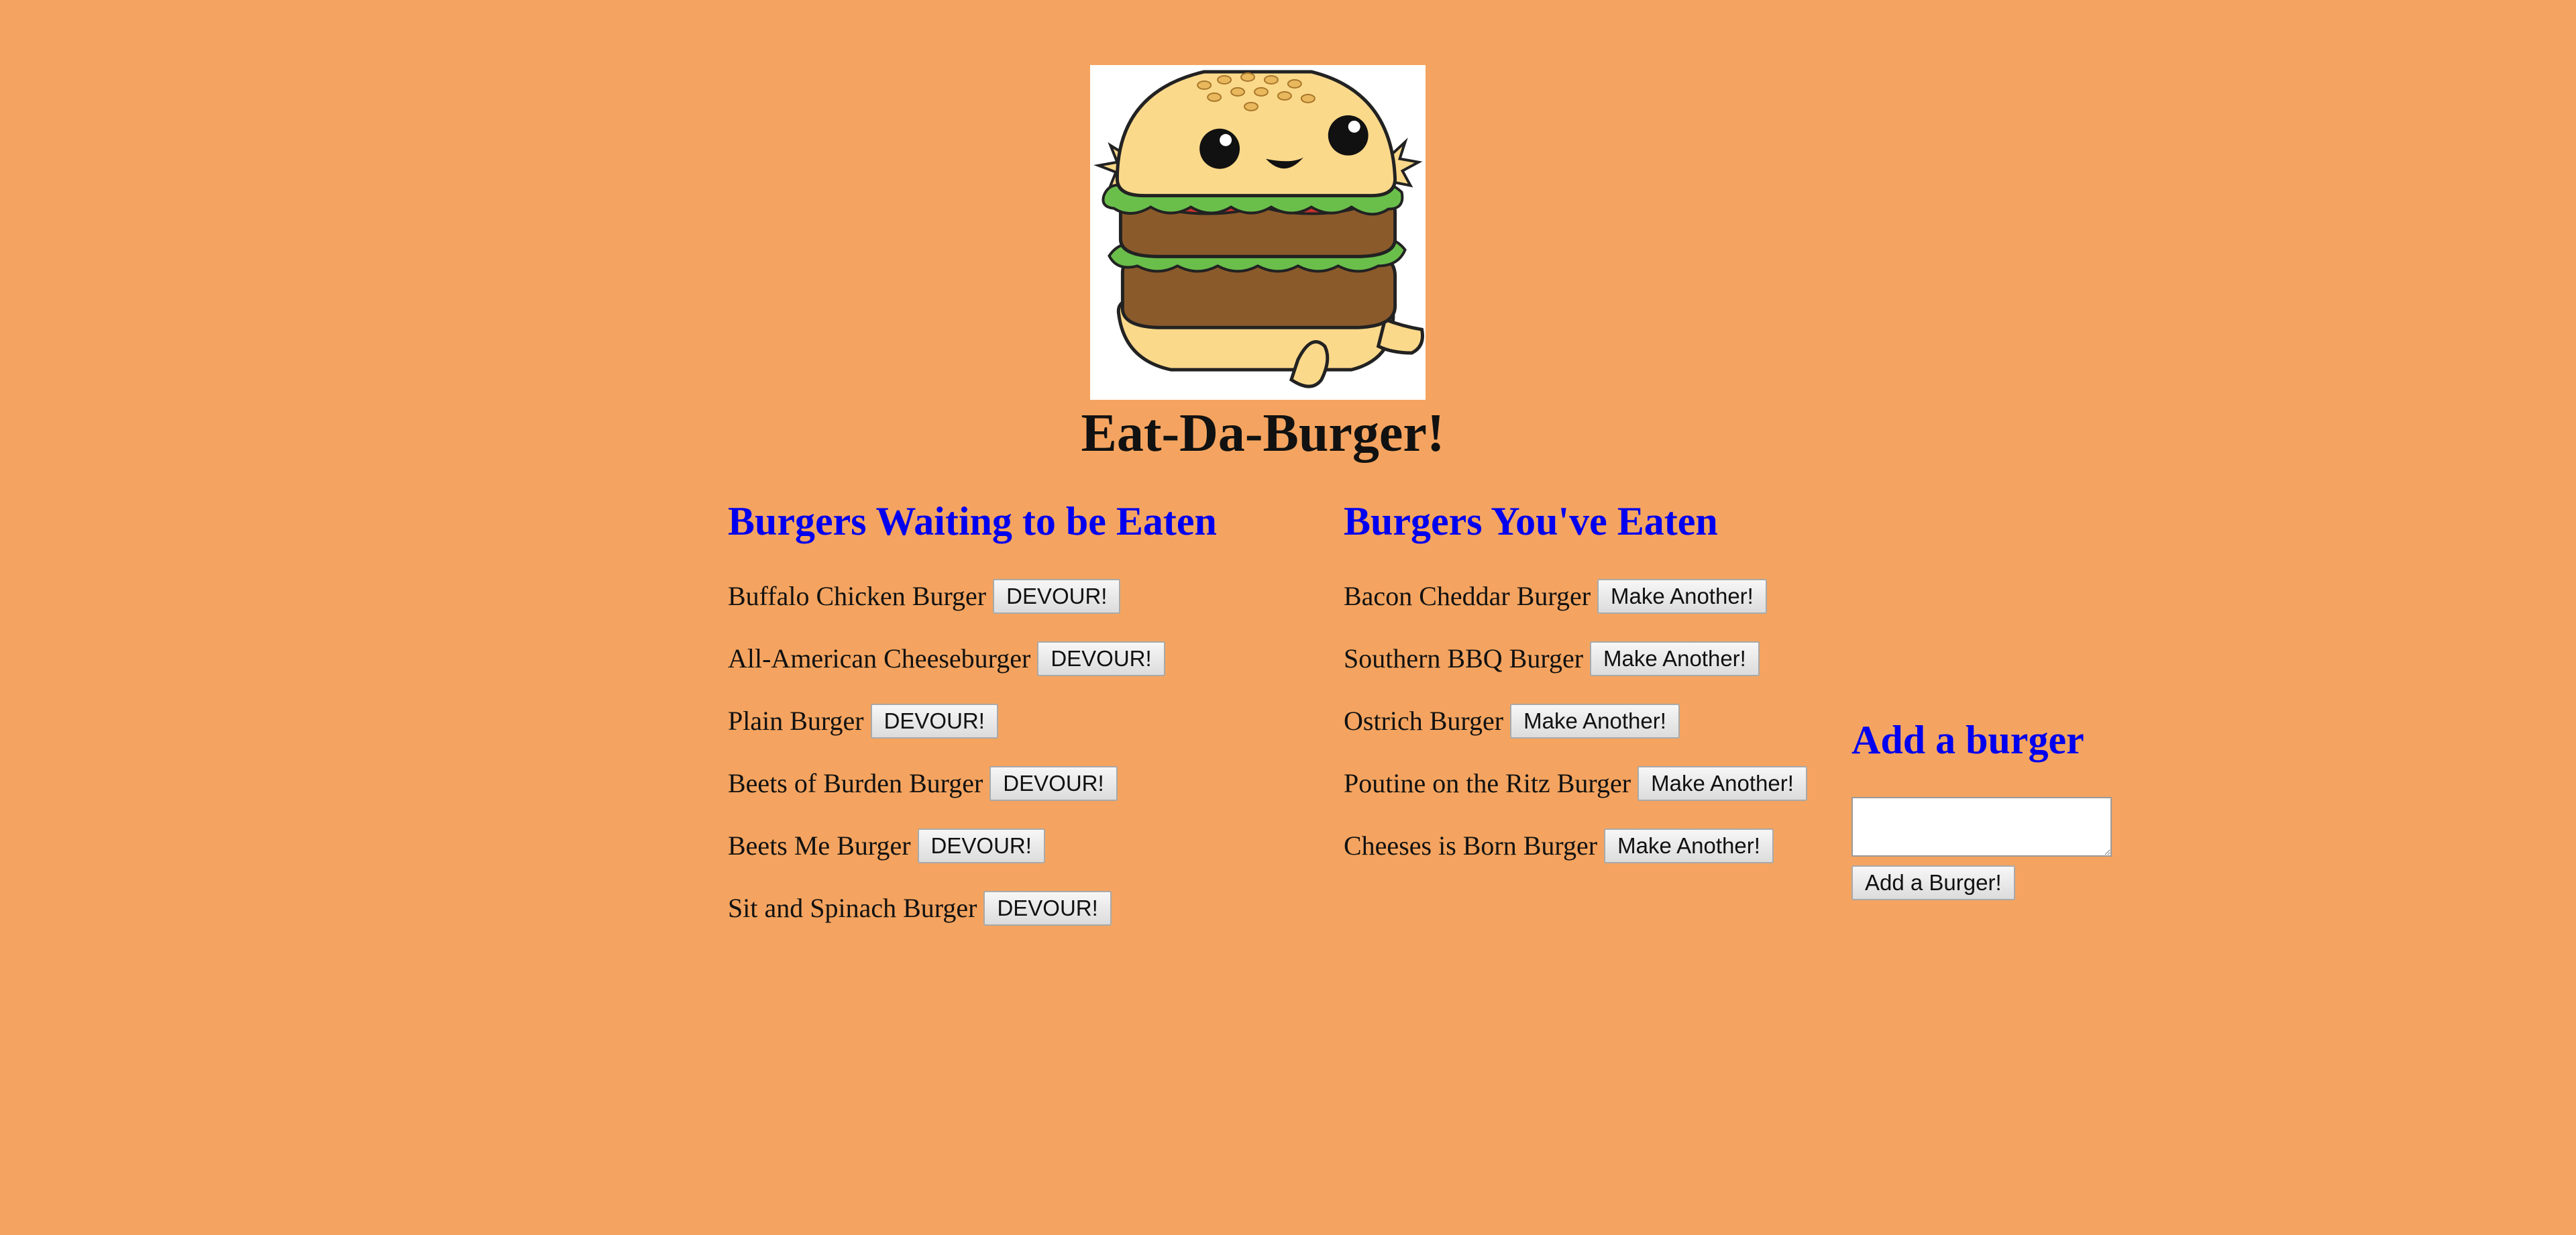 Image resolution: width=2576 pixels, height=1235 pixels. What do you see at coordinates (1471, 845) in the screenshot?
I see `burger-name: Cheeses is Born Burger` at bounding box center [1471, 845].